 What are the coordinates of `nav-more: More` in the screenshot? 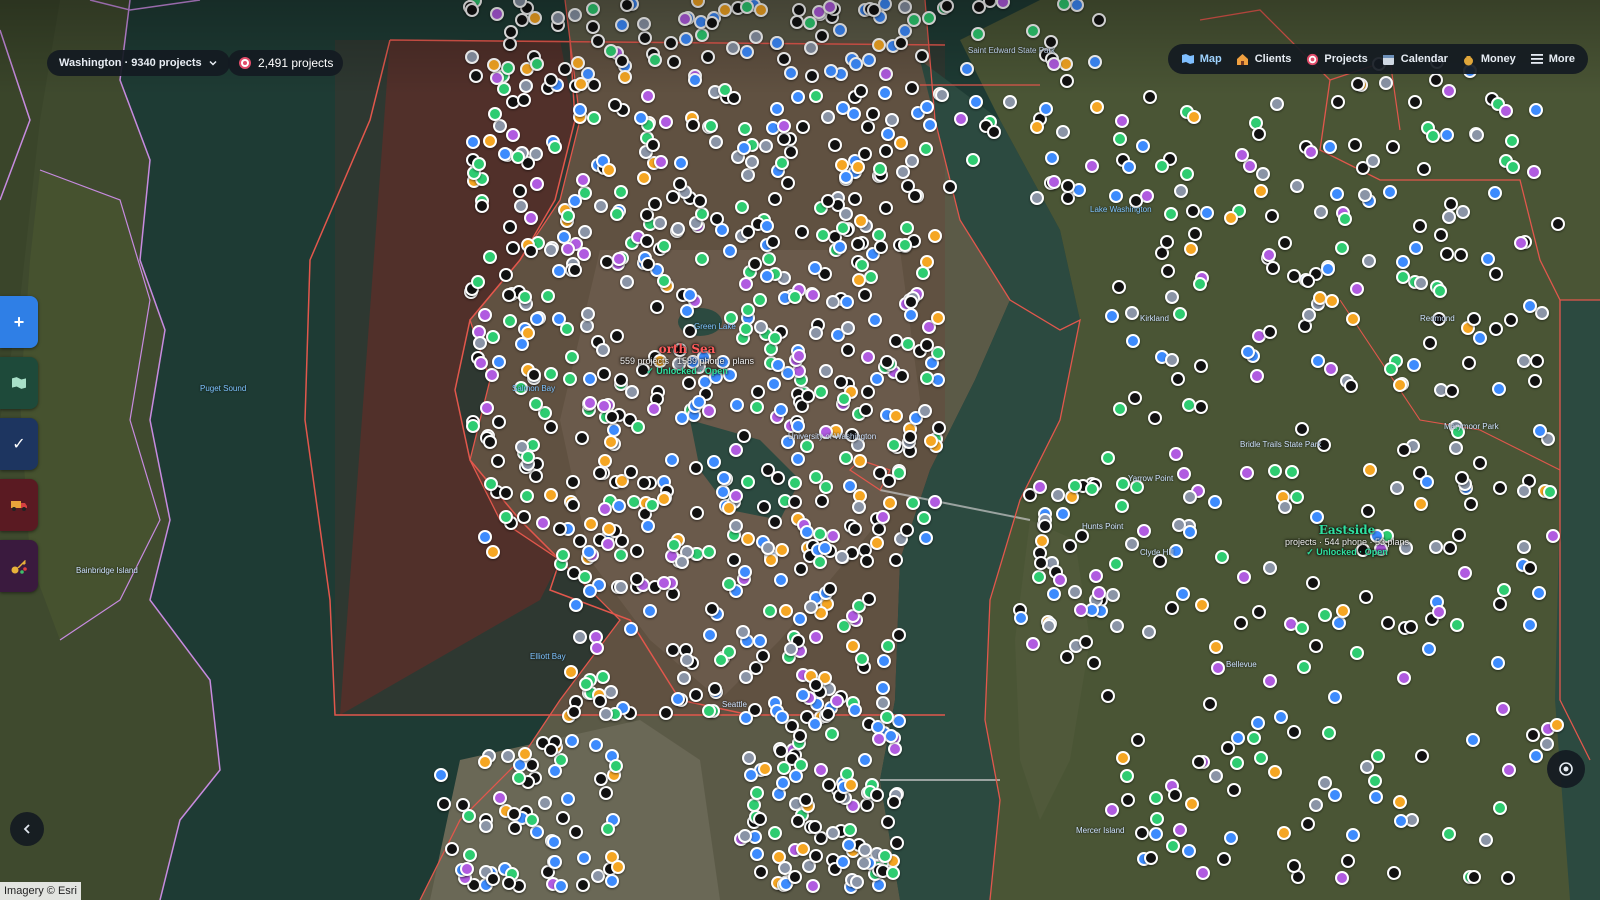 It's located at (1552, 59).